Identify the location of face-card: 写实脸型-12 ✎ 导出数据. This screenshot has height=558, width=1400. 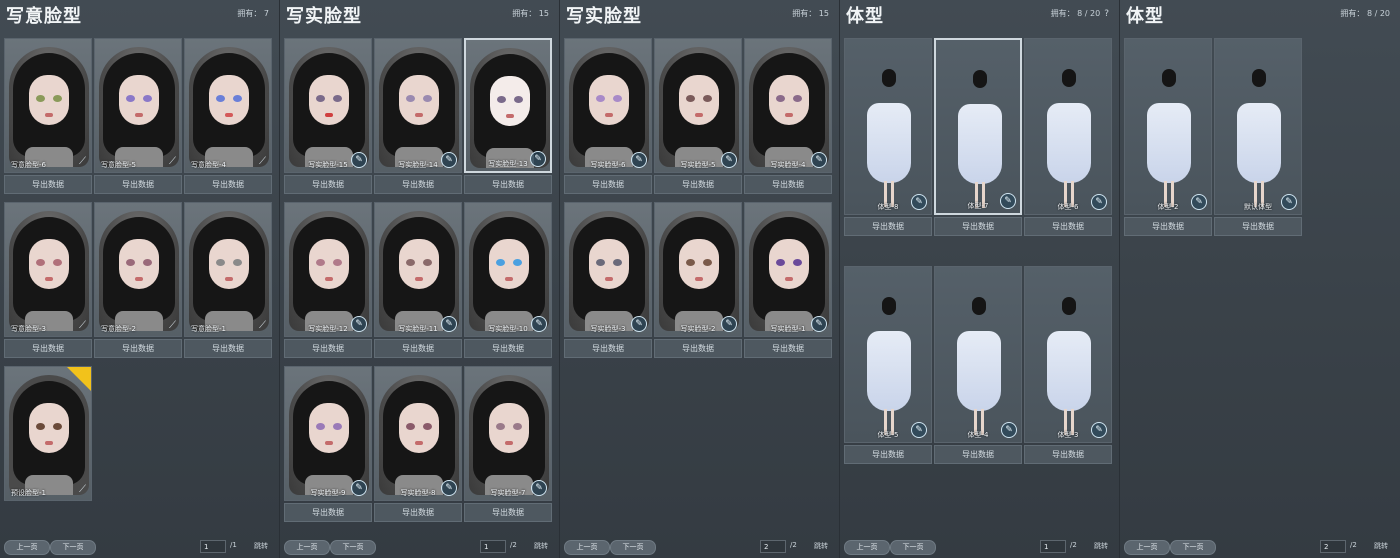
(328, 280).